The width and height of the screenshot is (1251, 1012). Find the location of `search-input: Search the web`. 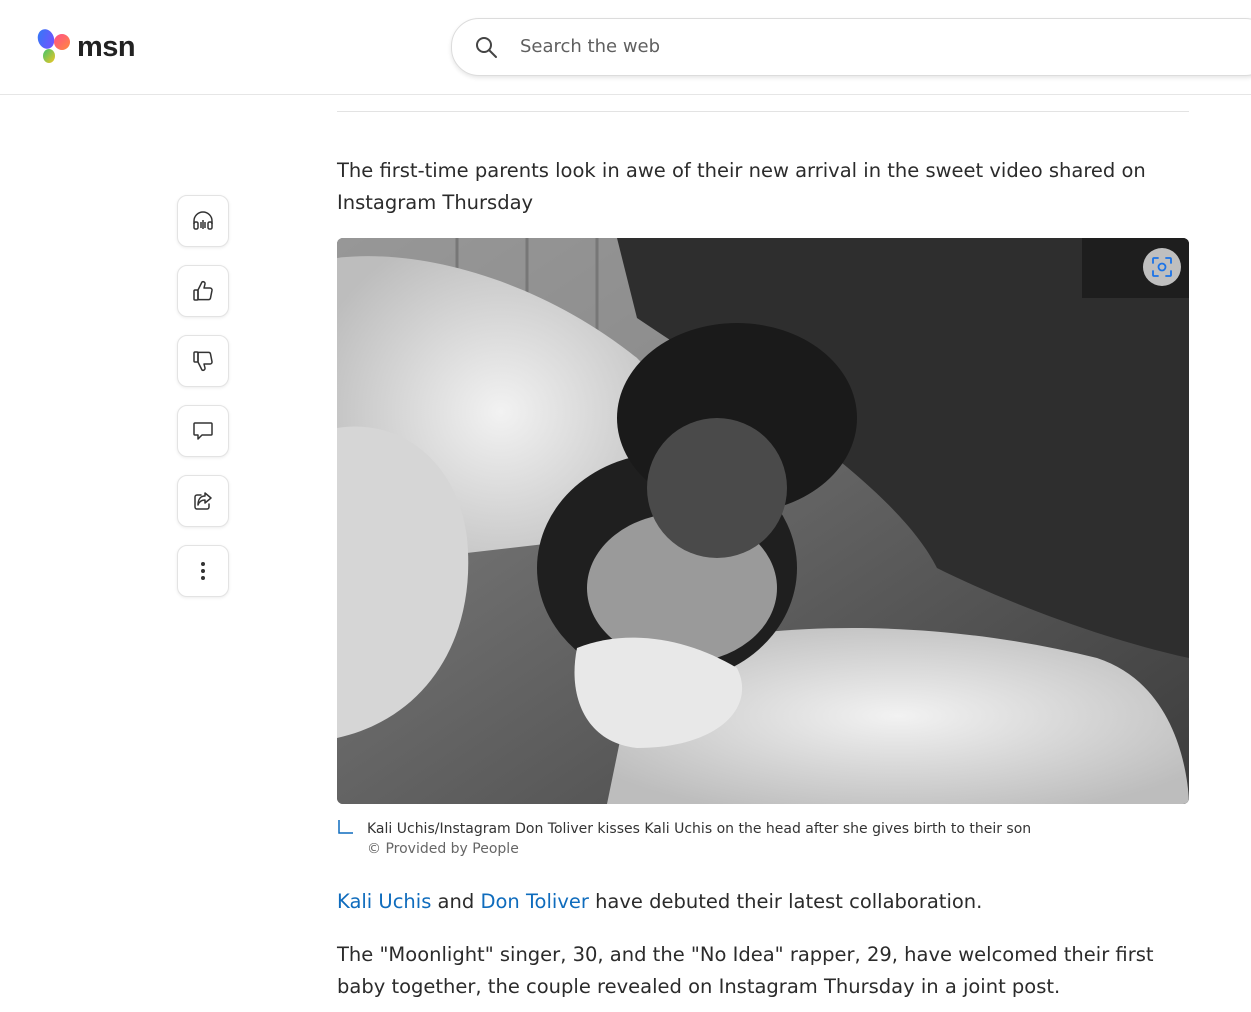

search-input: Search the web is located at coordinates (590, 46).